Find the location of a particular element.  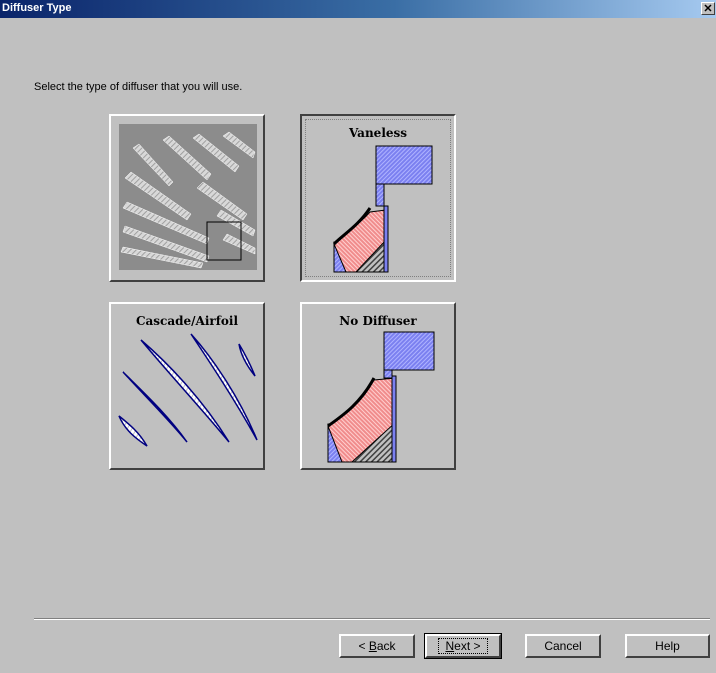

close-icon: ✕ is located at coordinates (708, 9).